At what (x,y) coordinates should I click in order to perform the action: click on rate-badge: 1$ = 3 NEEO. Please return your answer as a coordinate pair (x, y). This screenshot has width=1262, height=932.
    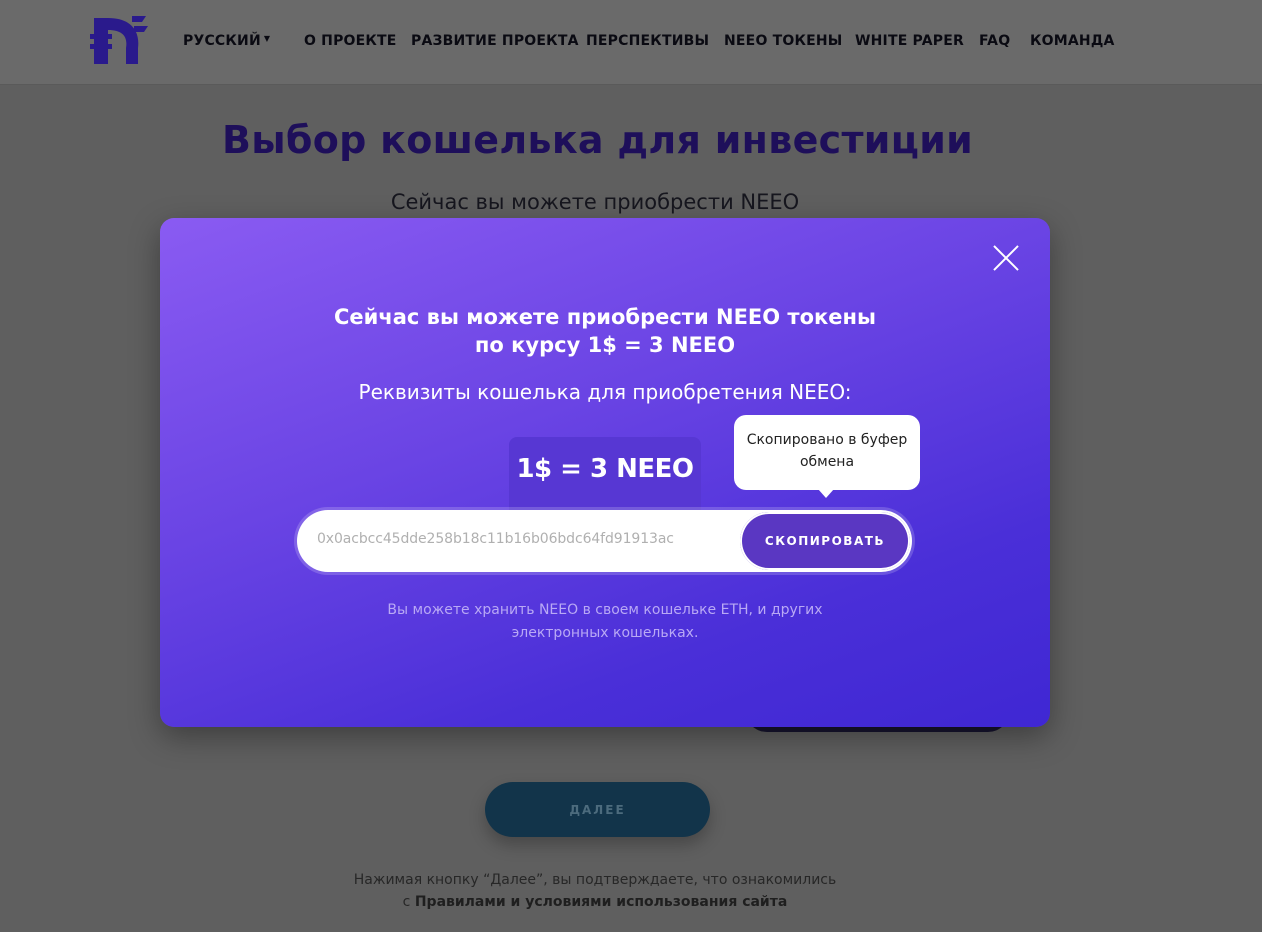
    Looking at the image, I should click on (605, 474).